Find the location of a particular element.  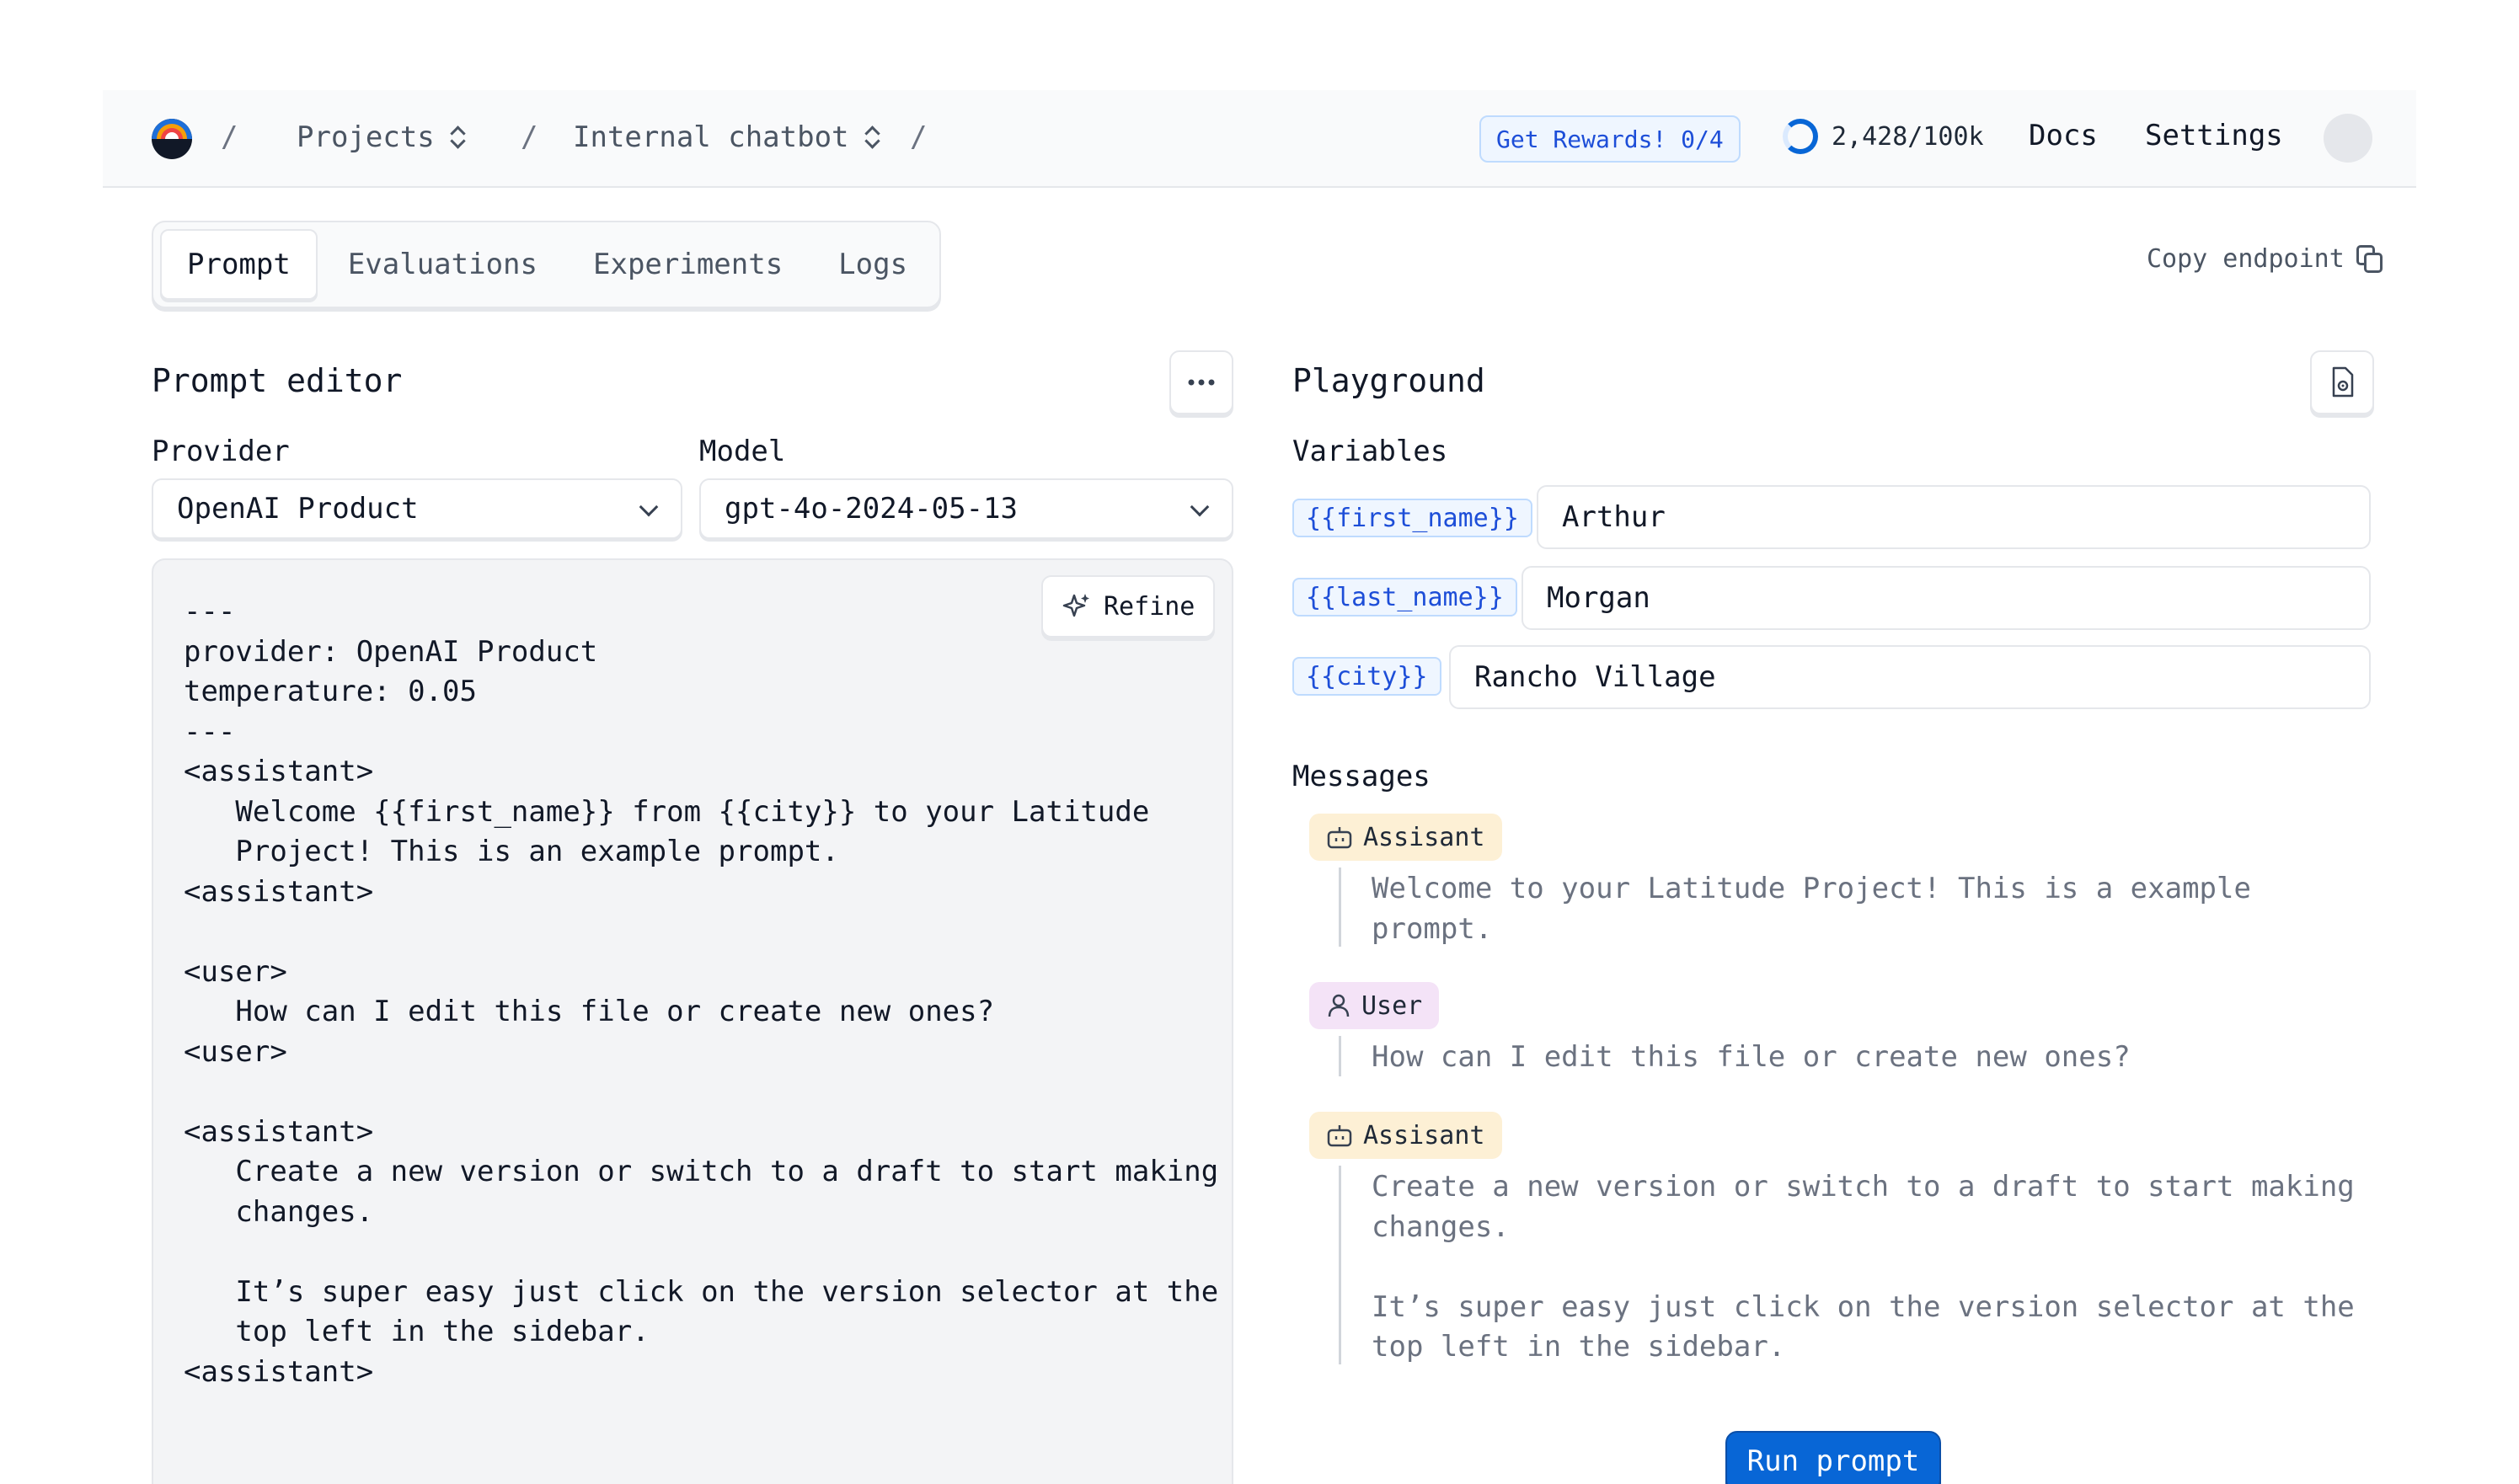

tab-logs: Logs is located at coordinates (873, 265).